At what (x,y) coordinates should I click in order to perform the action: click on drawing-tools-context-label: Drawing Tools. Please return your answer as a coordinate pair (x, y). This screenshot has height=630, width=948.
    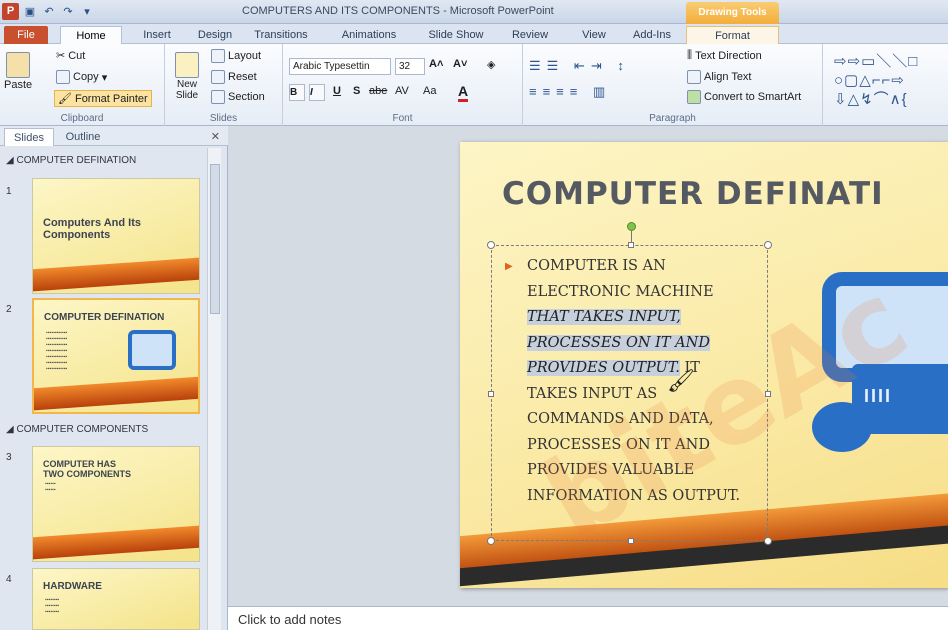
    Looking at the image, I should click on (732, 13).